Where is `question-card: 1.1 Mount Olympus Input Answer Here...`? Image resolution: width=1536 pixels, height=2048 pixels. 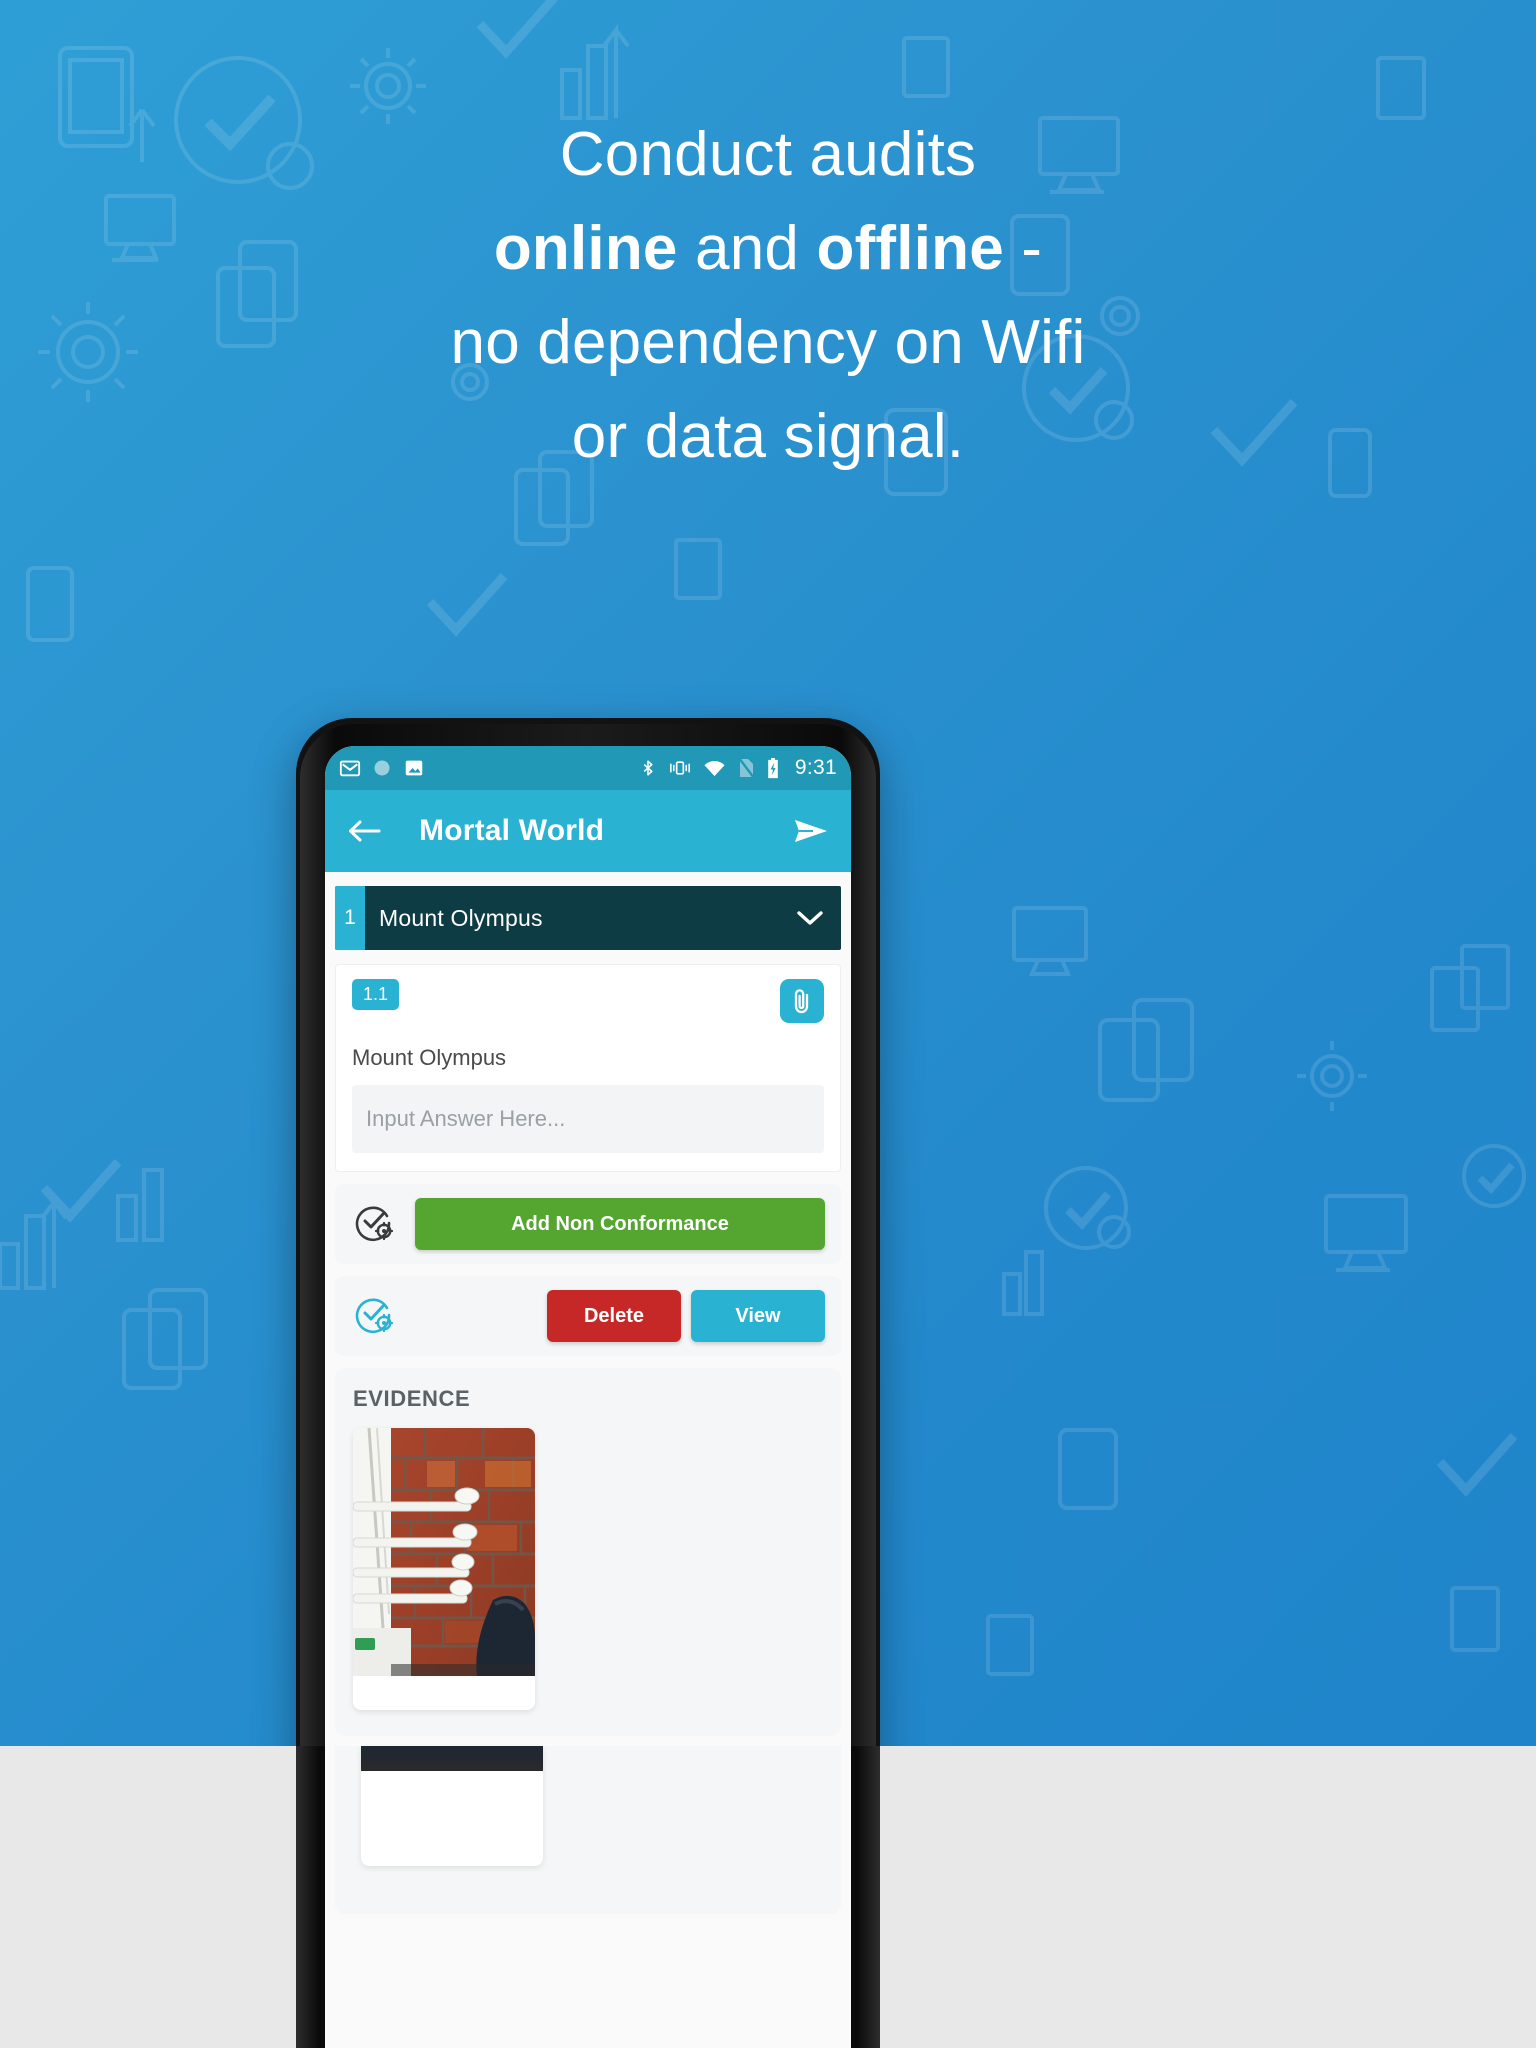
question-card: 1.1 Mount Olympus Input Answer Here... is located at coordinates (588, 1068).